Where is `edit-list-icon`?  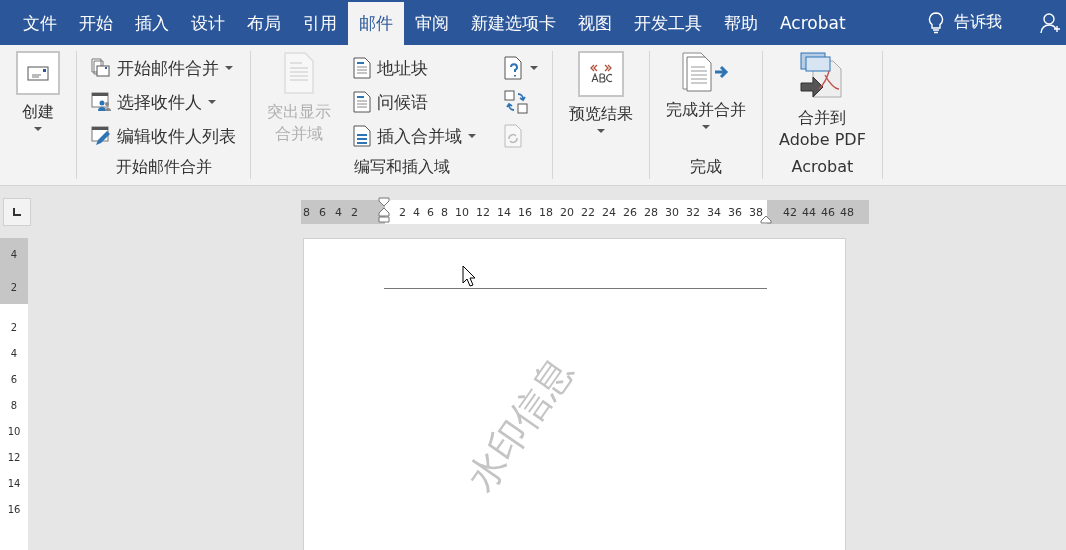 edit-list-icon is located at coordinates (101, 136).